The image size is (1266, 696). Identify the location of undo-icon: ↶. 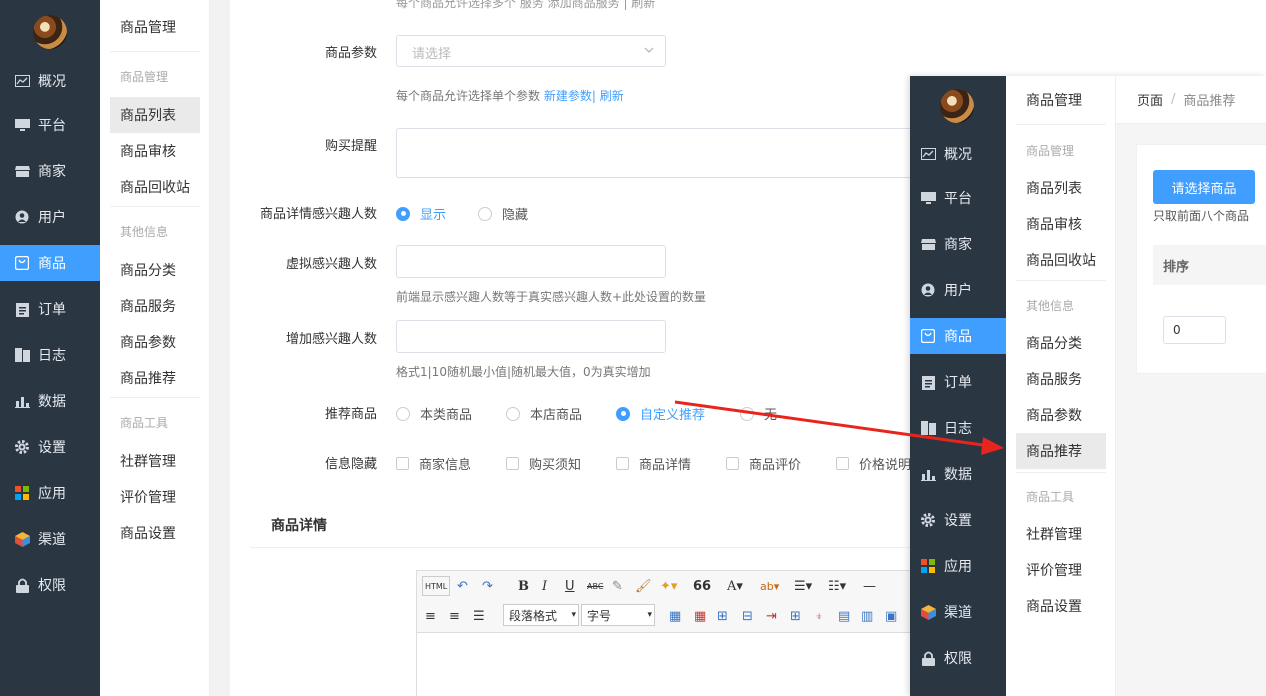
(462, 586).